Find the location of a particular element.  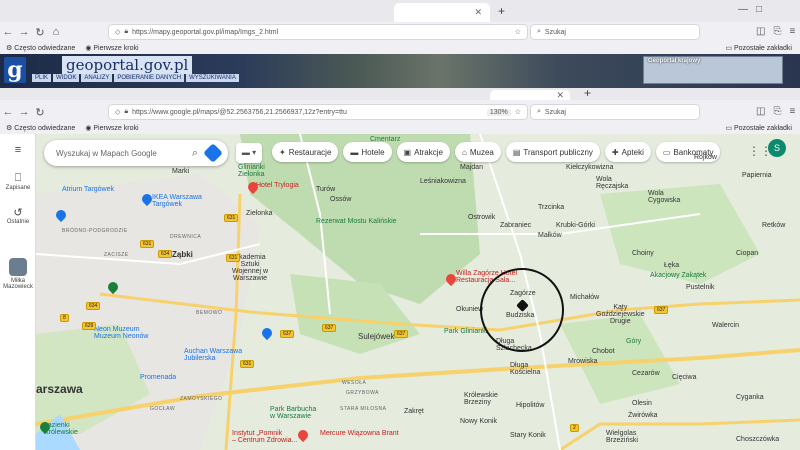

close-icon: ✕ is located at coordinates (560, 95).